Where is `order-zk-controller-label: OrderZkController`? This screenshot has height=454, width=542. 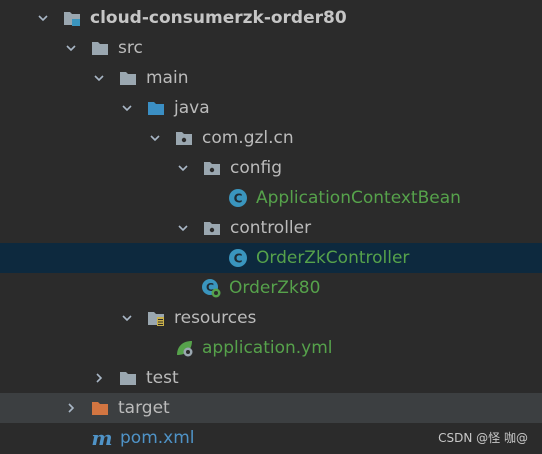
order-zk-controller-label: OrderZkController is located at coordinates (333, 258).